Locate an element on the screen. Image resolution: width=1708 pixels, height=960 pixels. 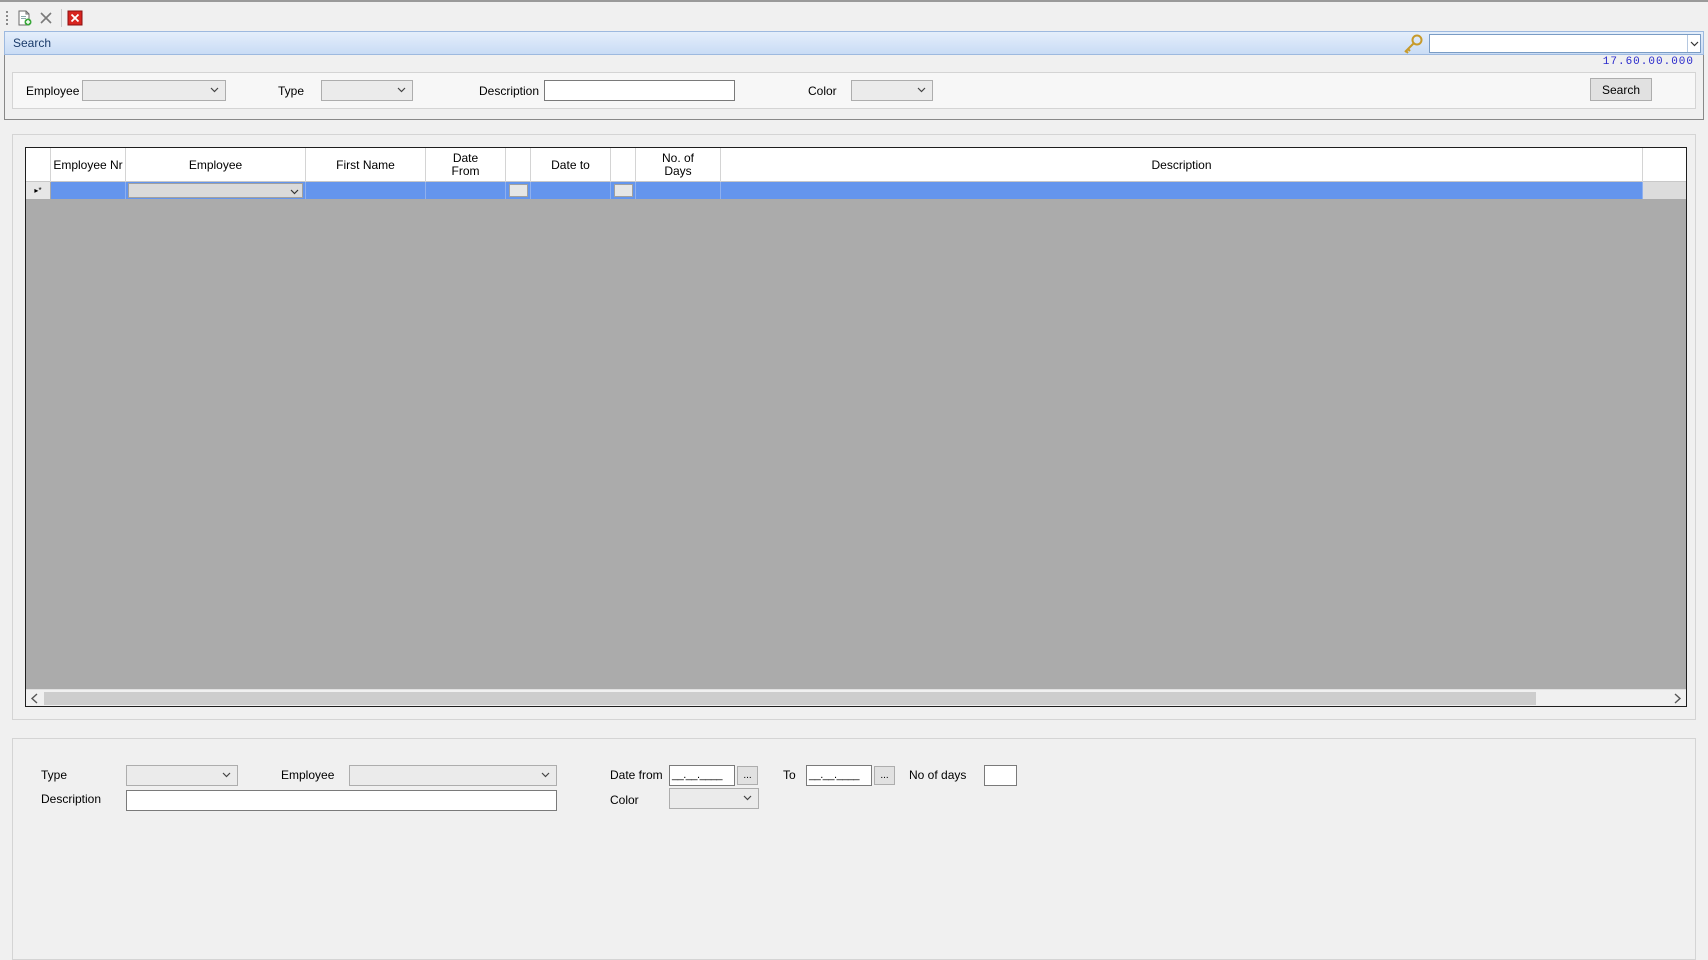
cell-type is located at coordinates (1664, 190).